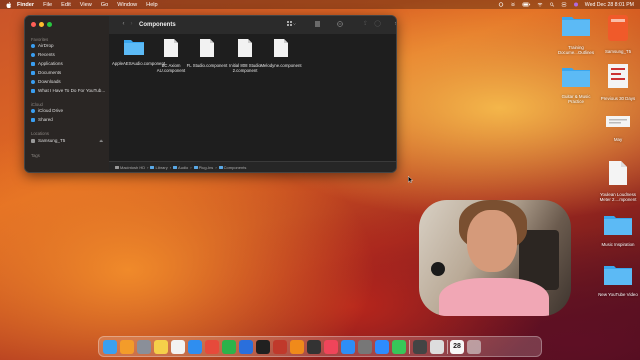  I want to click on menu-clock: Wed Dec 28 8:01 PM, so click(609, 5).